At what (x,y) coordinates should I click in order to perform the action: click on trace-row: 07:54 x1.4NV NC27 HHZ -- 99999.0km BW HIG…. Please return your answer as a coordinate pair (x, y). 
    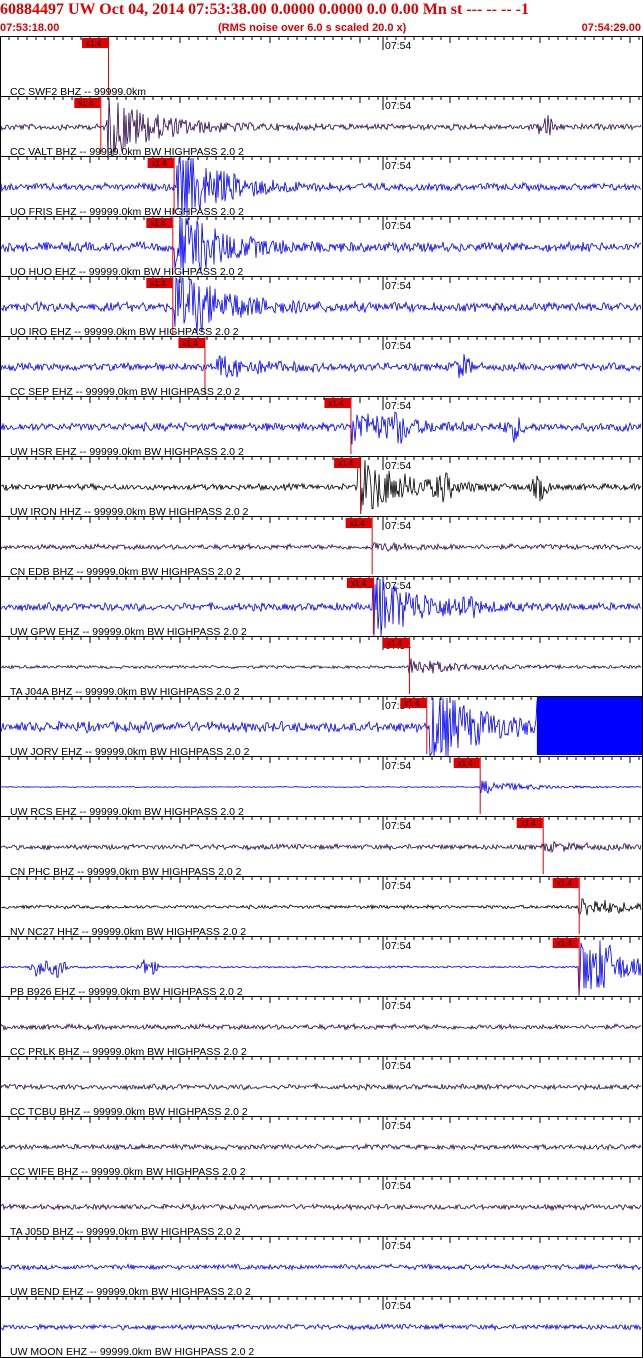
    Looking at the image, I should click on (321, 907).